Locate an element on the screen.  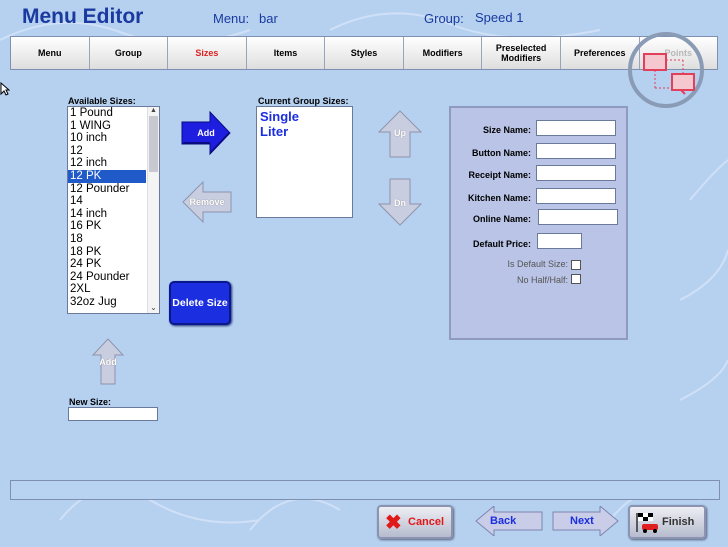
list-item: 1 Pound is located at coordinates (107, 113).